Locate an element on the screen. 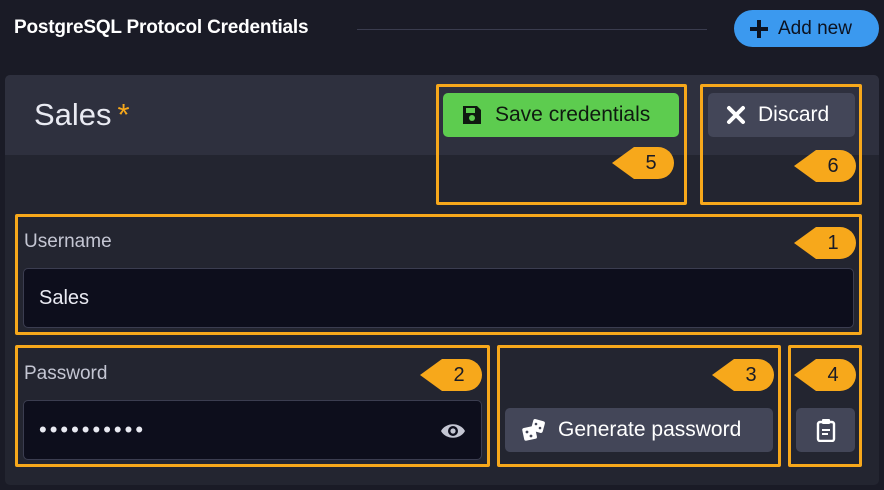 This screenshot has height=490, width=884. highlight-password is located at coordinates (252, 406).